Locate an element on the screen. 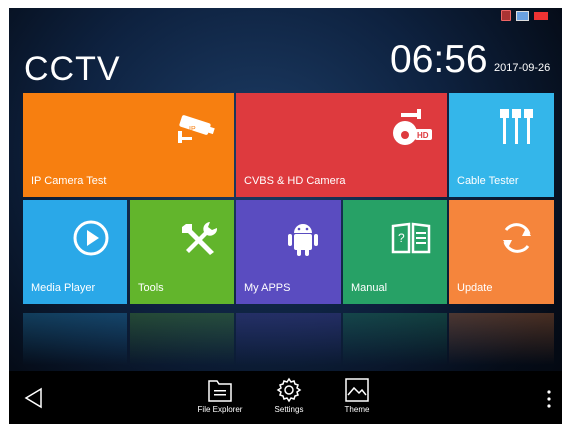 The width and height of the screenshot is (562, 424). ip-camera-icon: IP is located at coordinates (196, 129).